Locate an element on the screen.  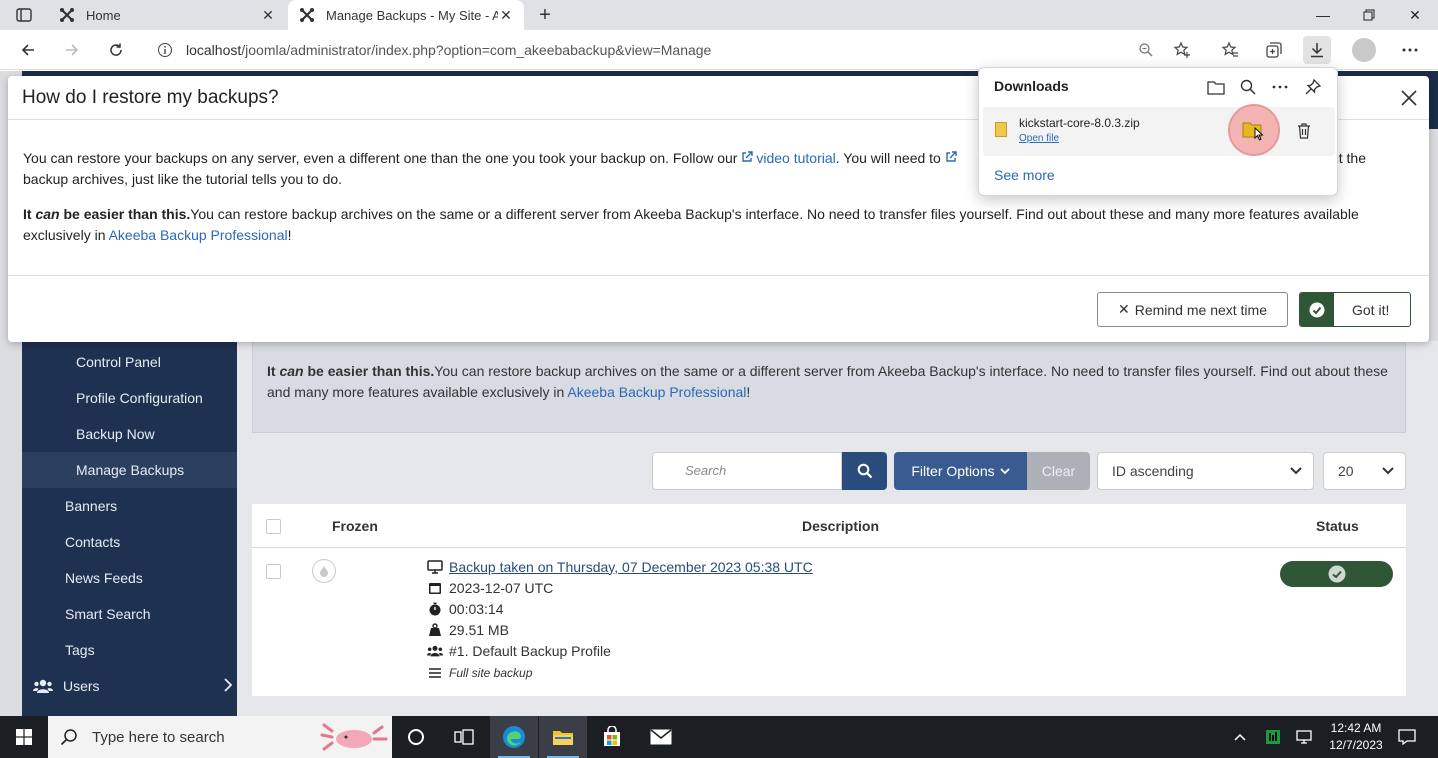
table-header: Frozen Description Status is located at coordinates (829, 526).